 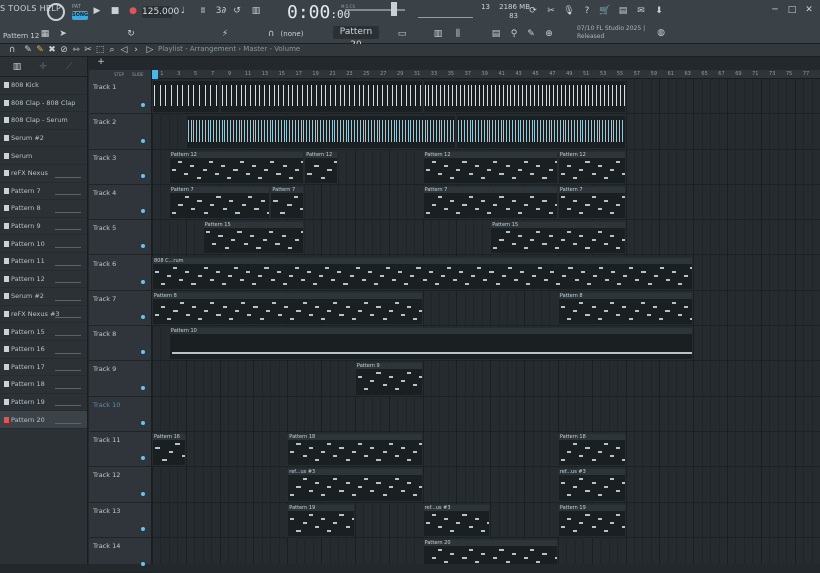 What do you see at coordinates (100, 50) in the screenshot?
I see `select-icon: ⬚` at bounding box center [100, 50].